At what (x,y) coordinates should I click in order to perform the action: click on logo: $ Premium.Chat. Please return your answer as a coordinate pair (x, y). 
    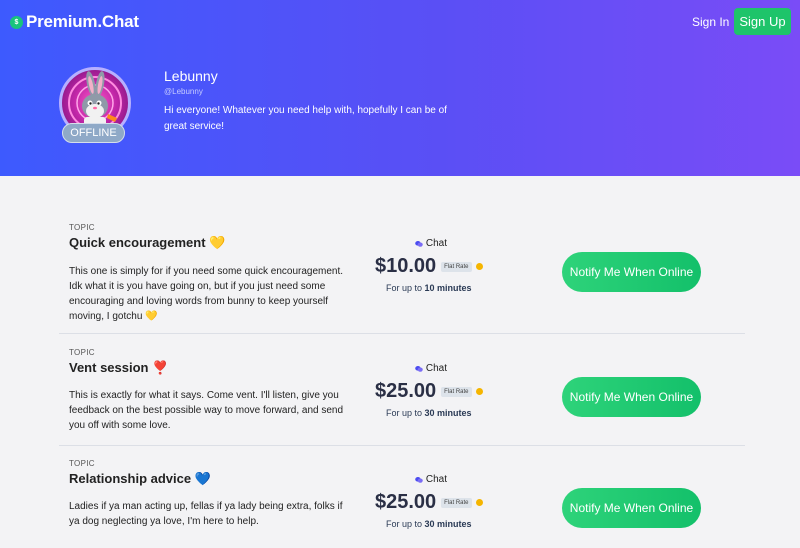
    Looking at the image, I should click on (74, 22).